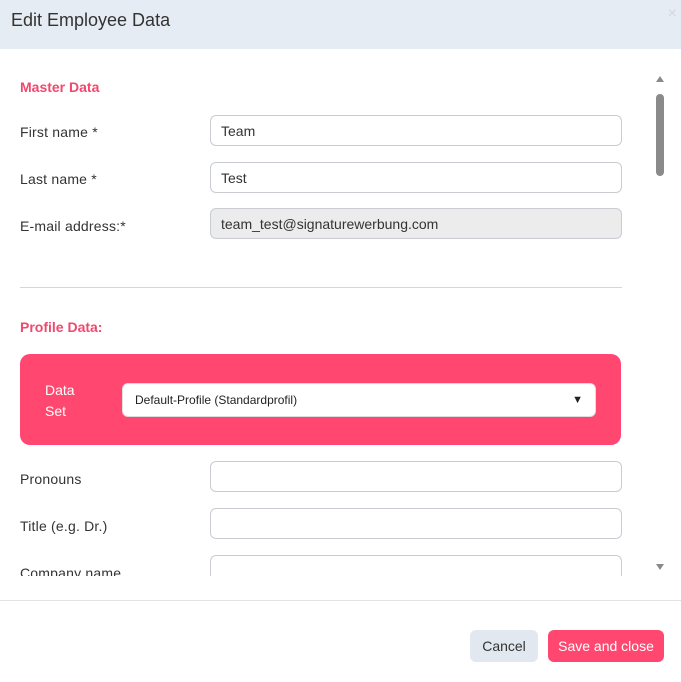  Describe the element at coordinates (504, 646) in the screenshot. I see `cancel-button: Cancel` at that location.